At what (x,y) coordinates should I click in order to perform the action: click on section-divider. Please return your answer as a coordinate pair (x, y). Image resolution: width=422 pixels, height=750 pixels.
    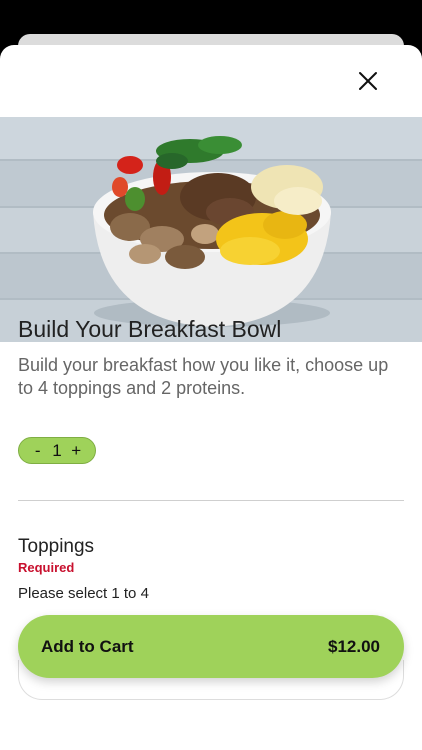
    Looking at the image, I should click on (211, 500).